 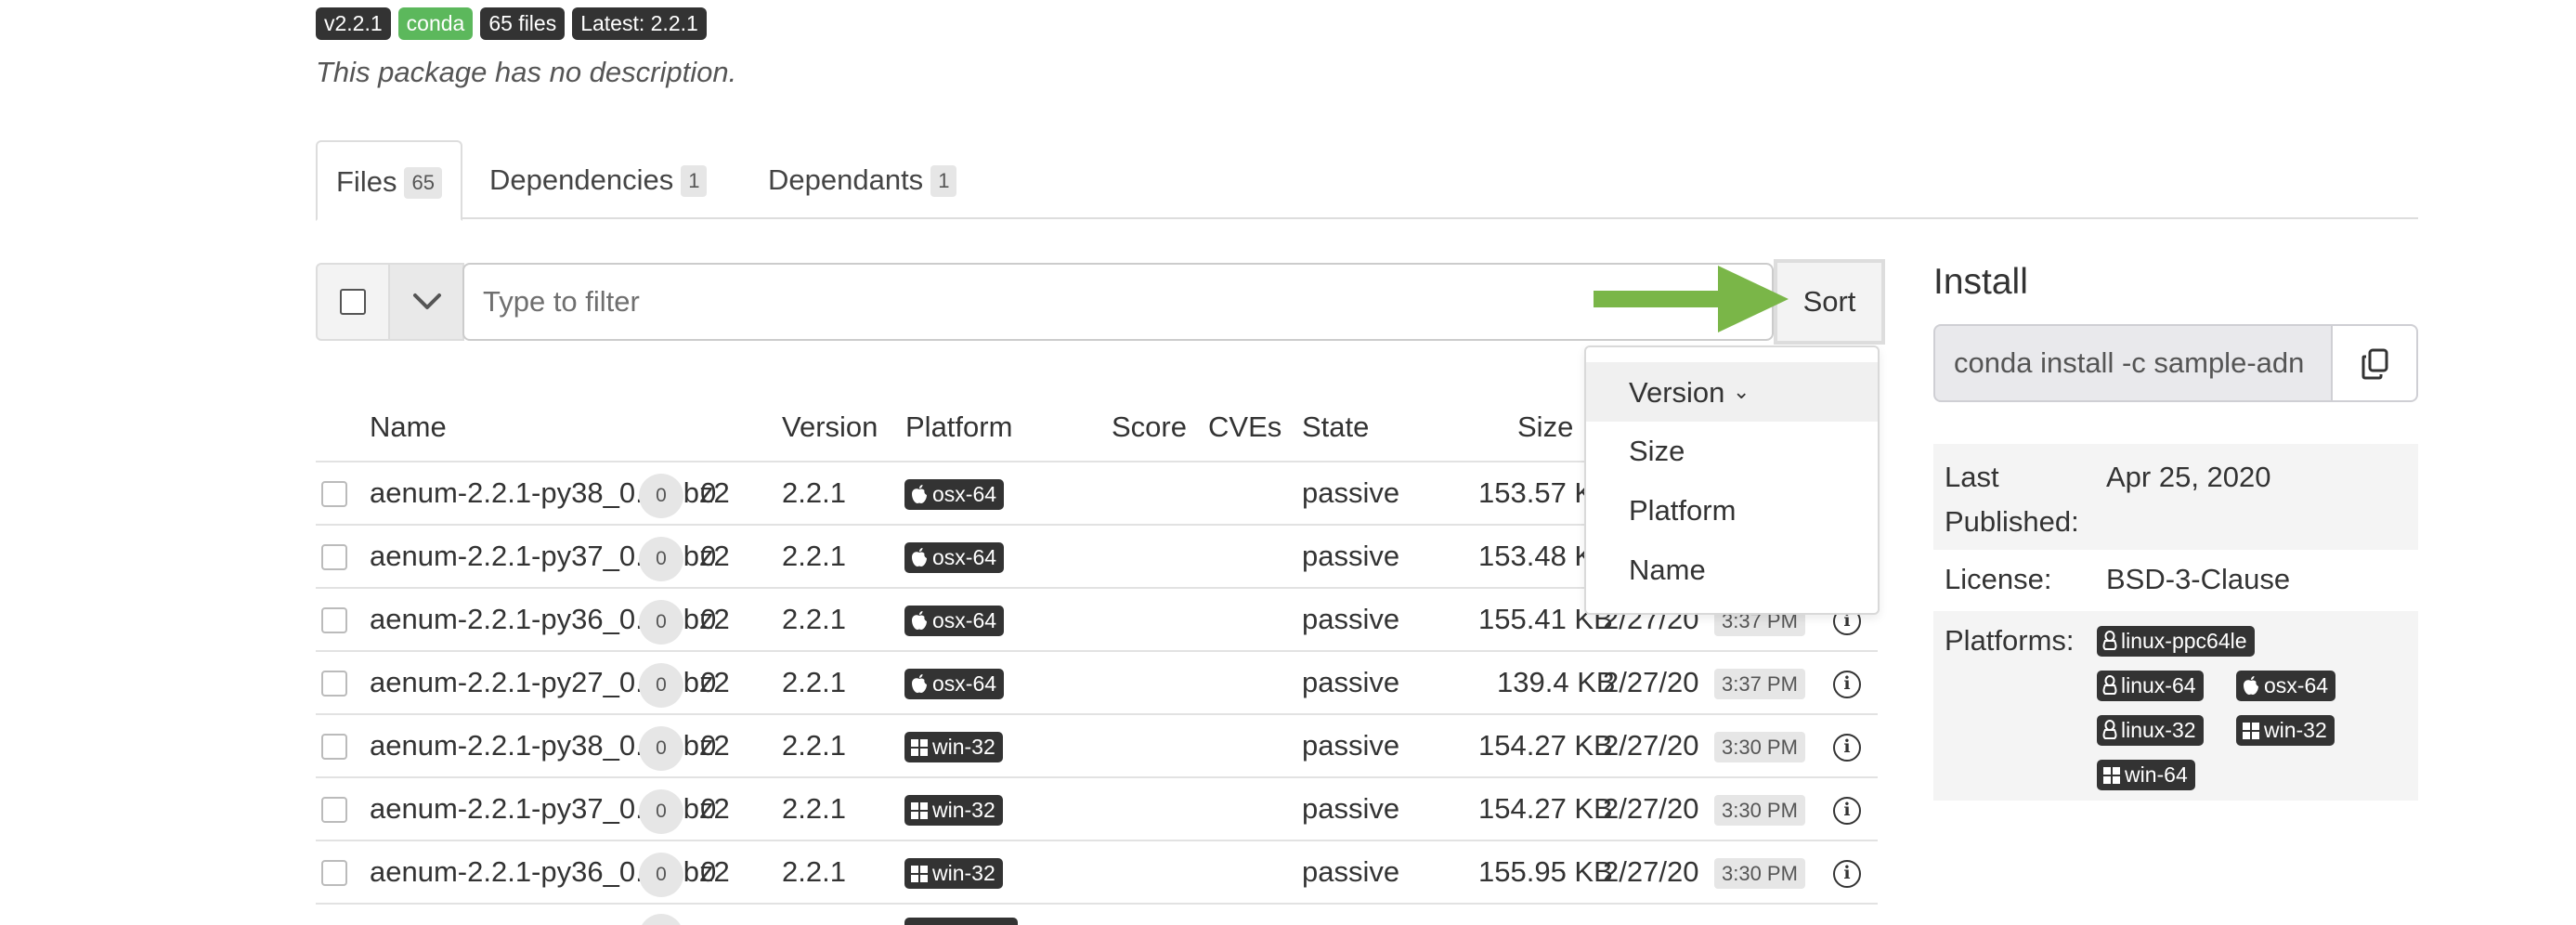 What do you see at coordinates (1651, 809) in the screenshot?
I see `upload-date: 2/27/20` at bounding box center [1651, 809].